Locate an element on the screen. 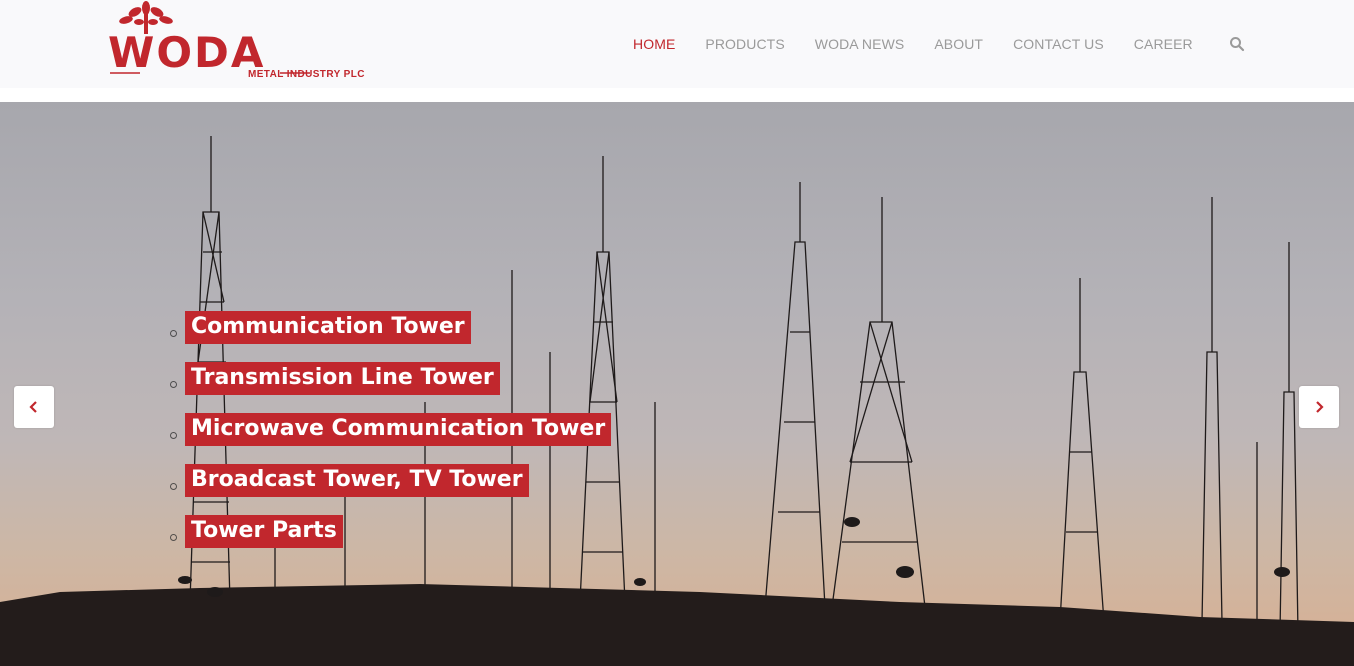 The height and width of the screenshot is (666, 1354). list-item: Microwave Communication Tower is located at coordinates (391, 429).